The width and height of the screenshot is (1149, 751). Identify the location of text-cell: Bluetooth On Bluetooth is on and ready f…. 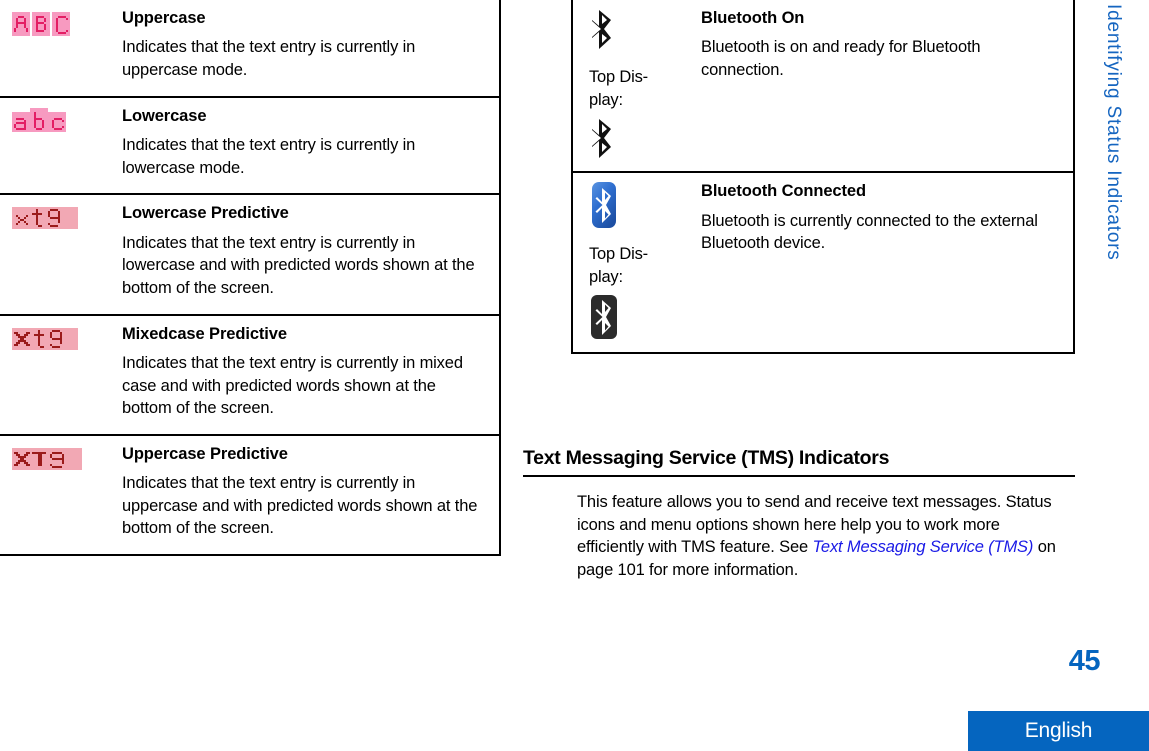
(887, 87).